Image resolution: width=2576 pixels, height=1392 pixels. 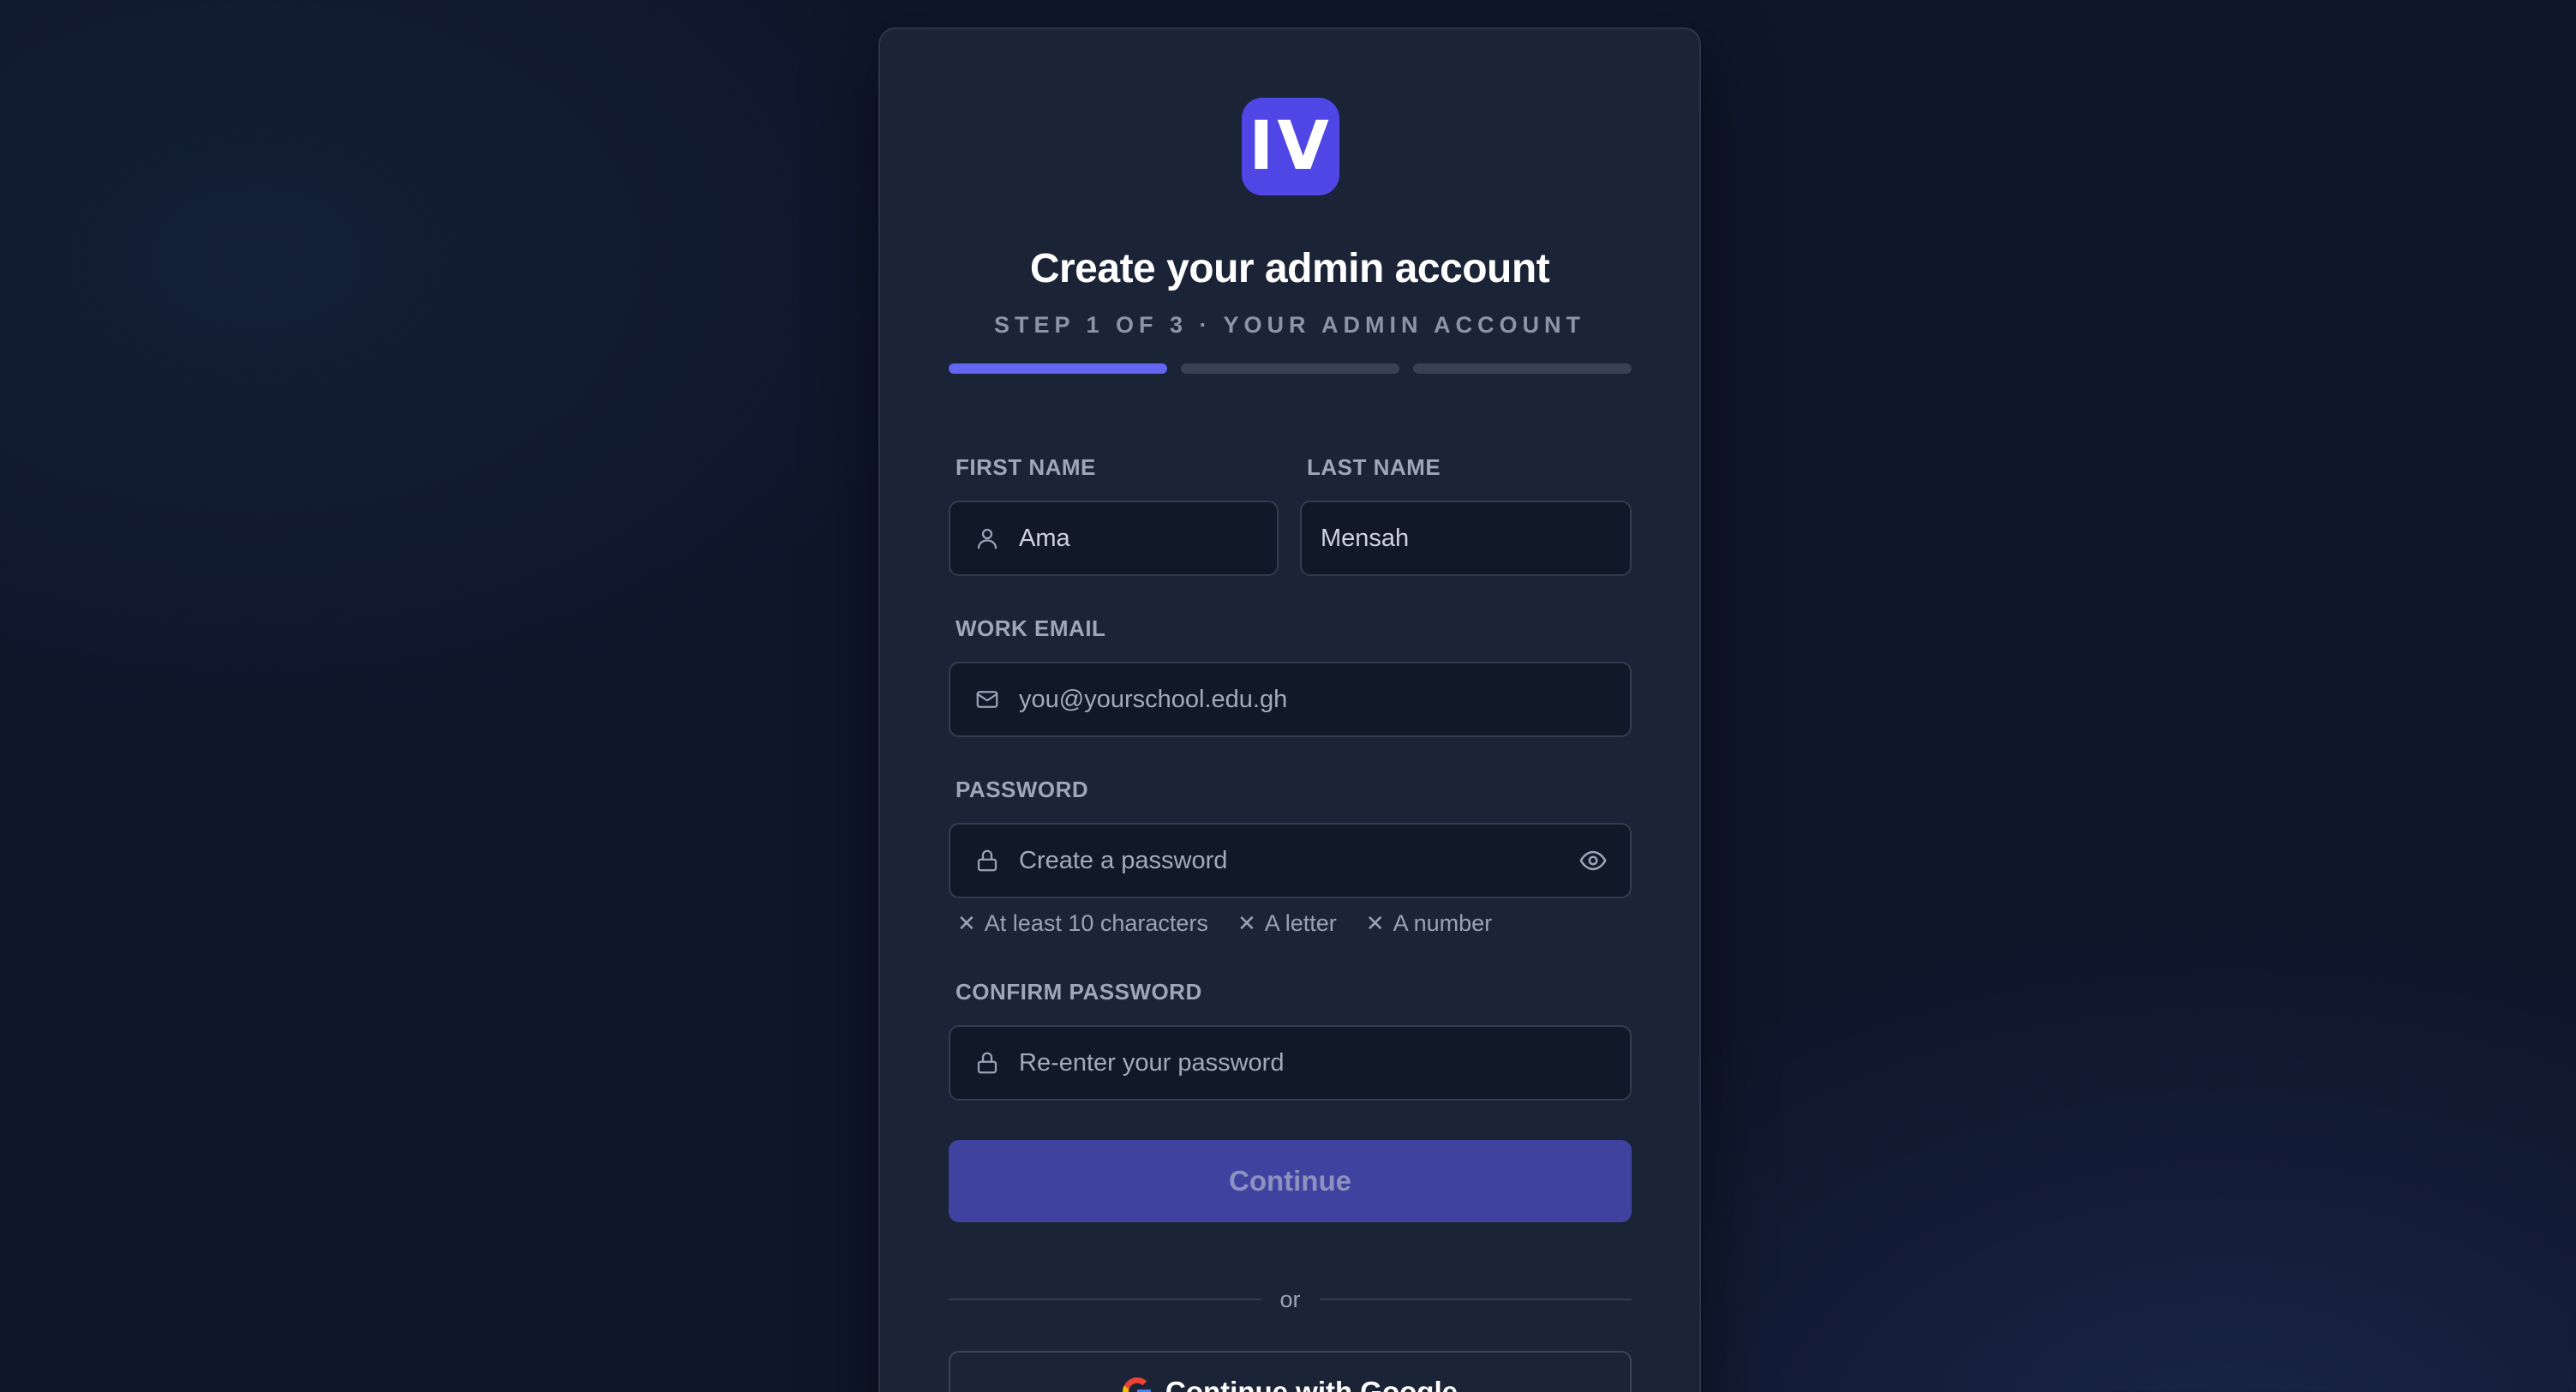 I want to click on requirement-letter: ✕ A letter, so click(x=1287, y=923).